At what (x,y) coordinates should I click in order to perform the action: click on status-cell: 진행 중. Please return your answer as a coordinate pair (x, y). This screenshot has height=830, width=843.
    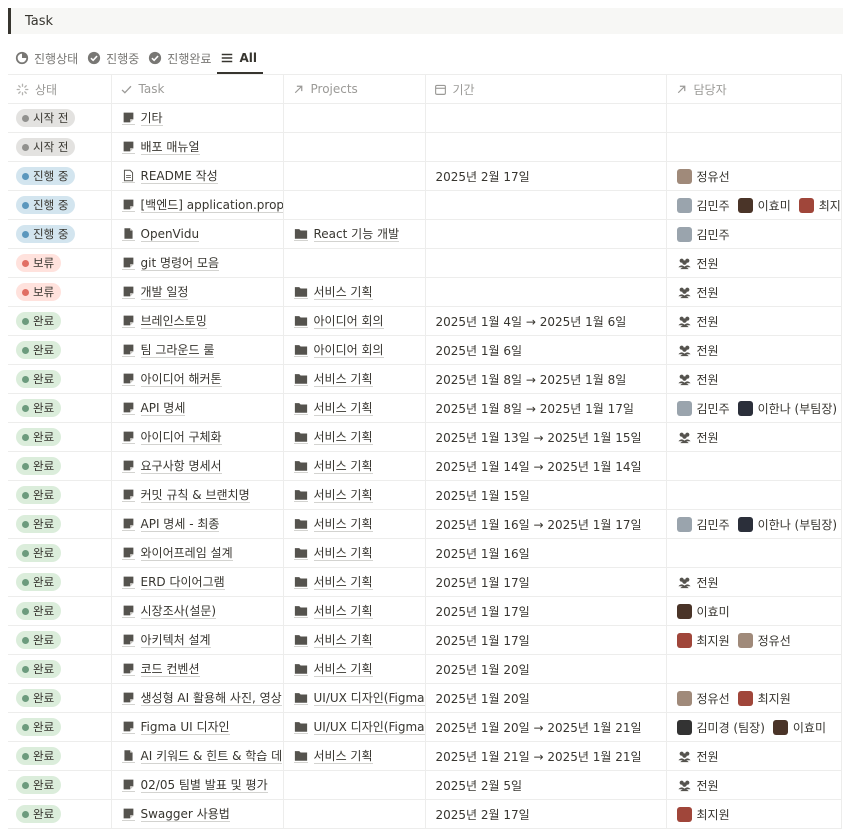
    Looking at the image, I should click on (60, 205).